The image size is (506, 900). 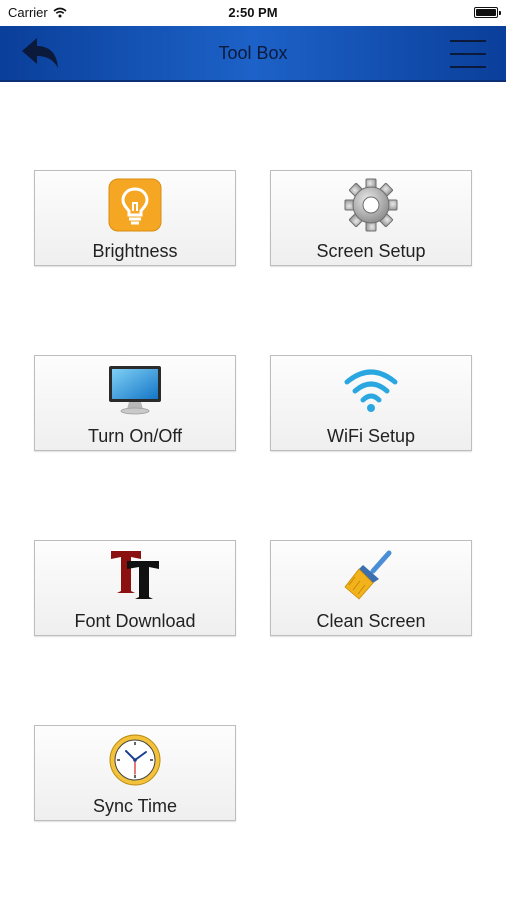 I want to click on font-download-button: Font Download, so click(x=135, y=588).